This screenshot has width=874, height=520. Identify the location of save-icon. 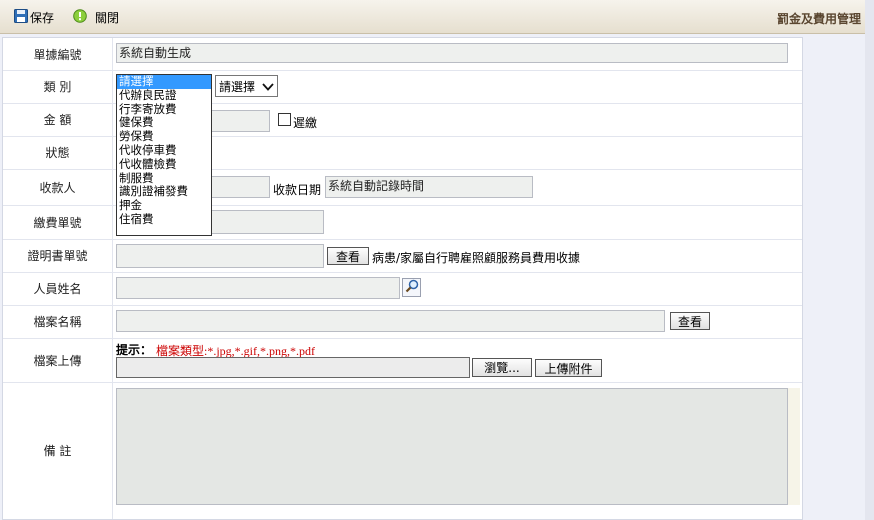
(21, 17).